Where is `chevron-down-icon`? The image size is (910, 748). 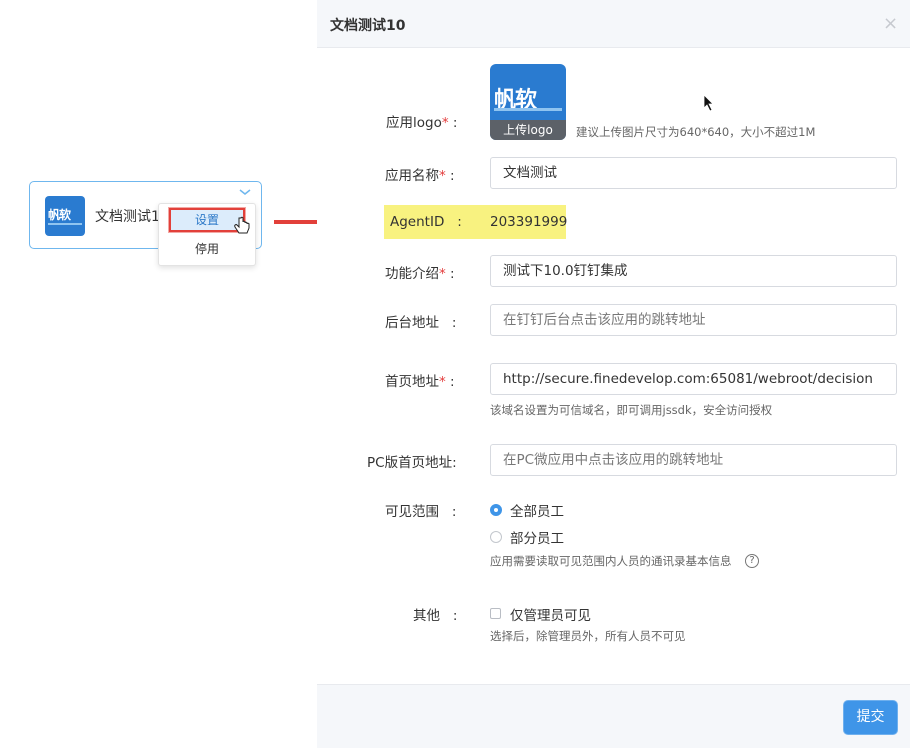
chevron-down-icon is located at coordinates (245, 192).